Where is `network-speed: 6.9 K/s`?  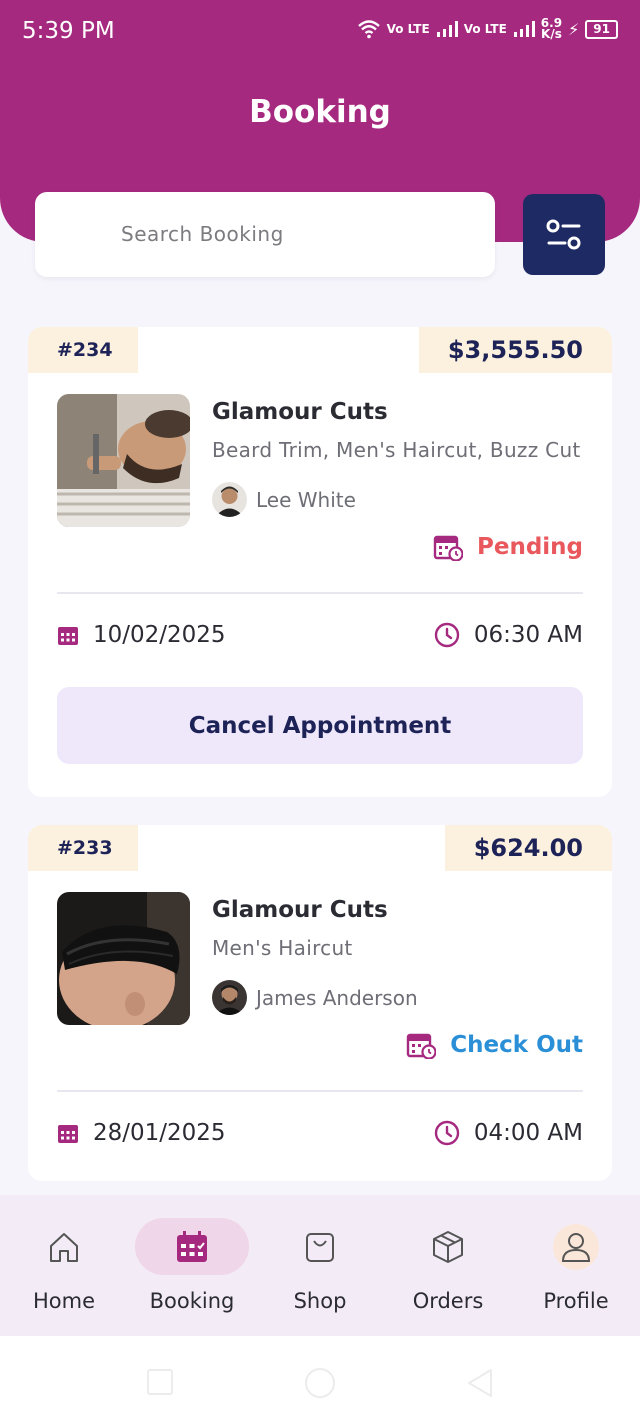 network-speed: 6.9 K/s is located at coordinates (551, 28).